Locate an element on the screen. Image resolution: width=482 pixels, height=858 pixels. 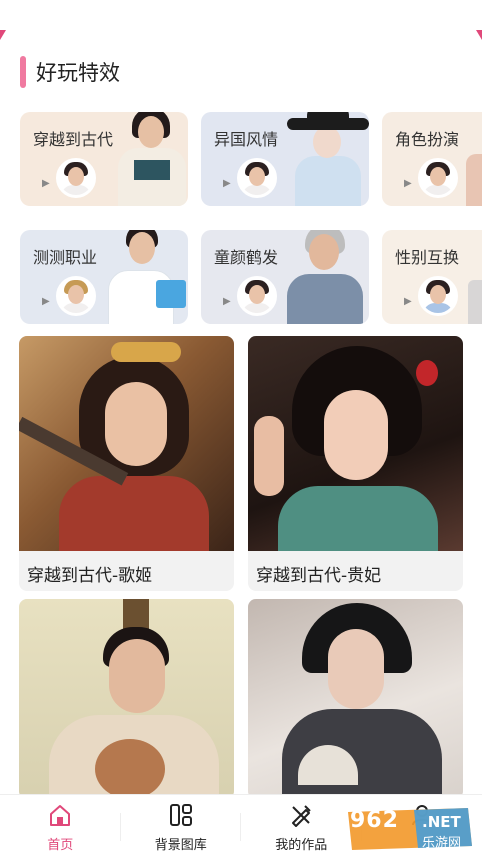
template-card-guifei: 穿越到古代-贵妃 is located at coordinates (355, 463).